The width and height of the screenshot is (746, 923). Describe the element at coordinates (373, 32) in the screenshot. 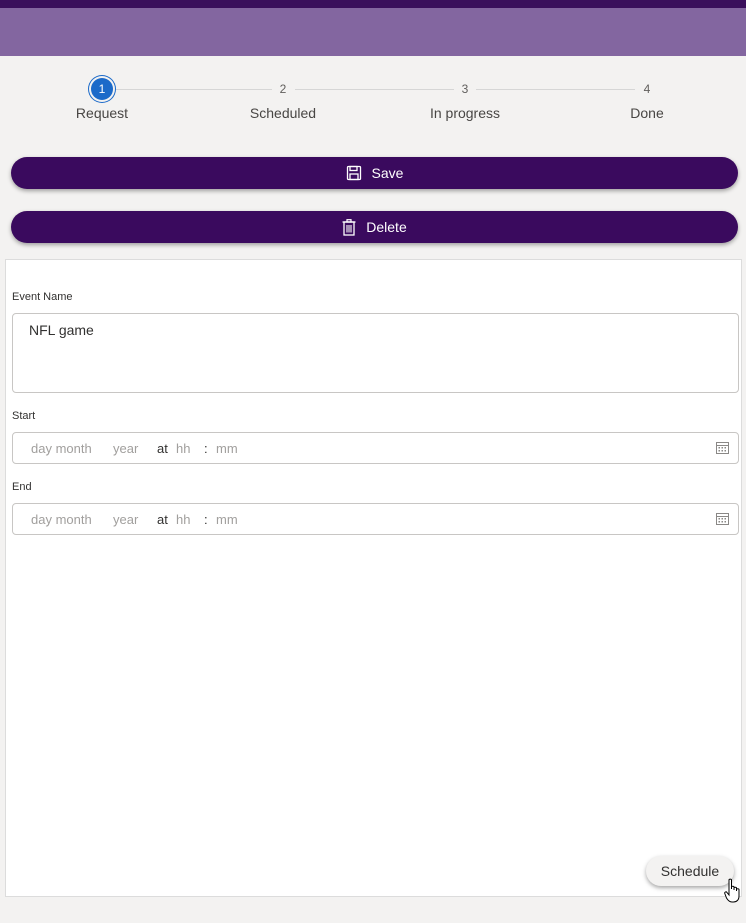

I see `header-band` at that location.